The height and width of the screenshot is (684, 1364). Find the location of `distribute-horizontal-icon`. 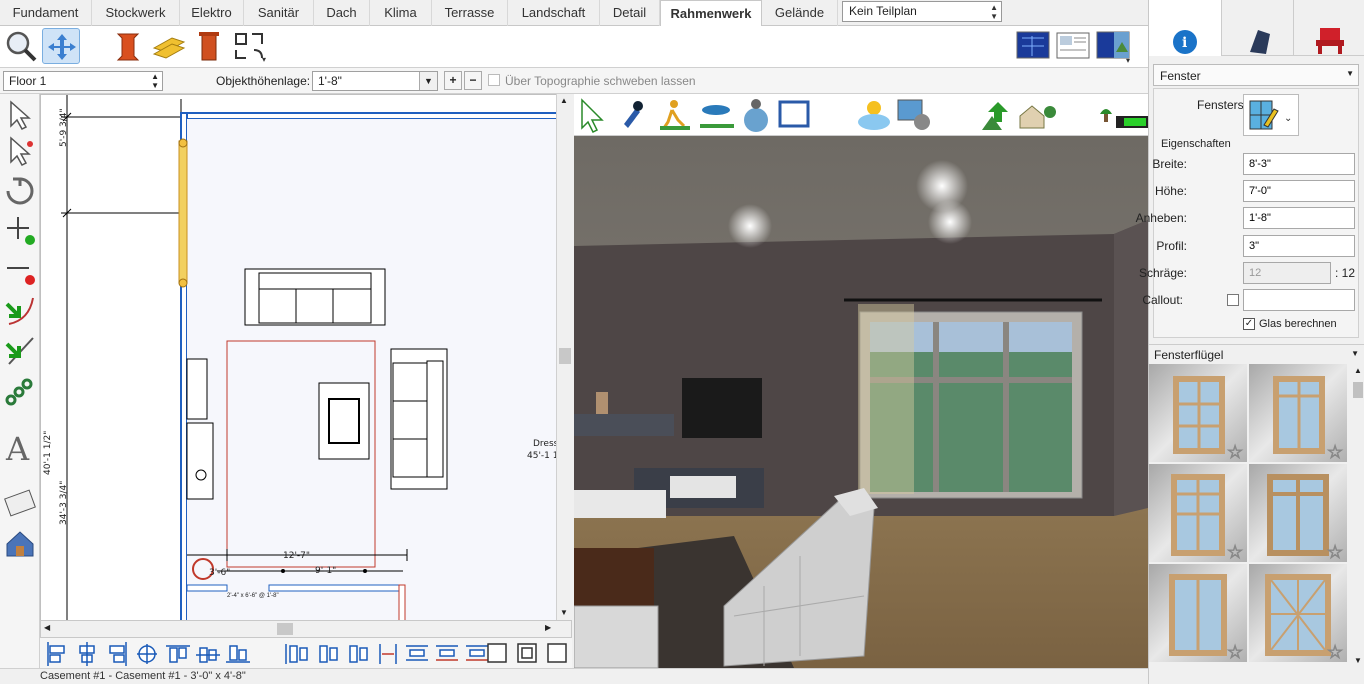

distribute-horizontal-icon is located at coordinates (297, 653).